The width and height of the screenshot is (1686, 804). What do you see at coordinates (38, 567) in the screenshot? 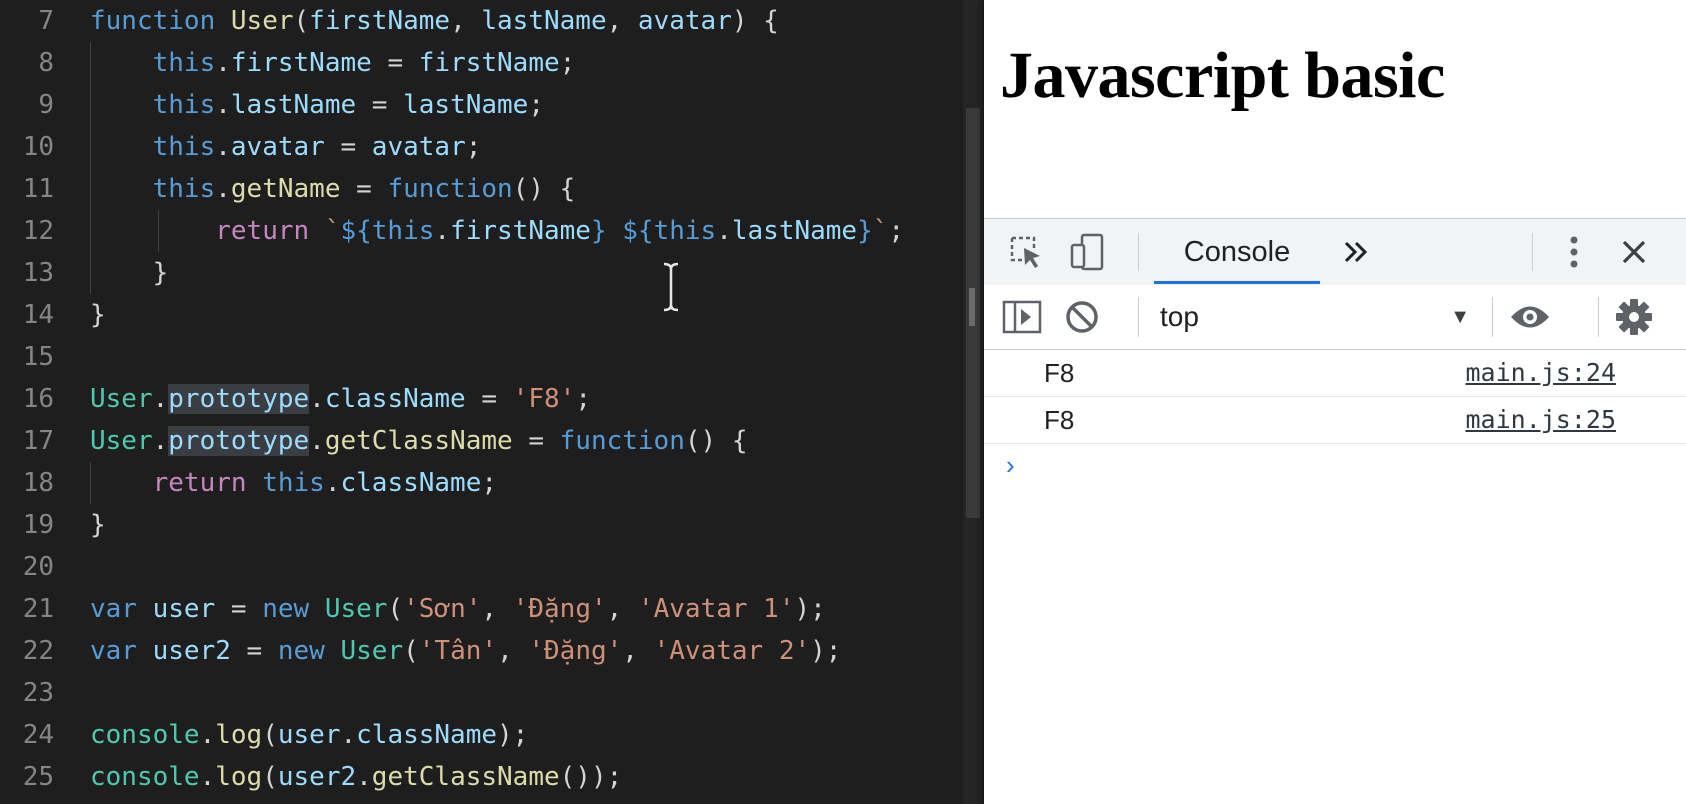
I see `line-number: 20` at bounding box center [38, 567].